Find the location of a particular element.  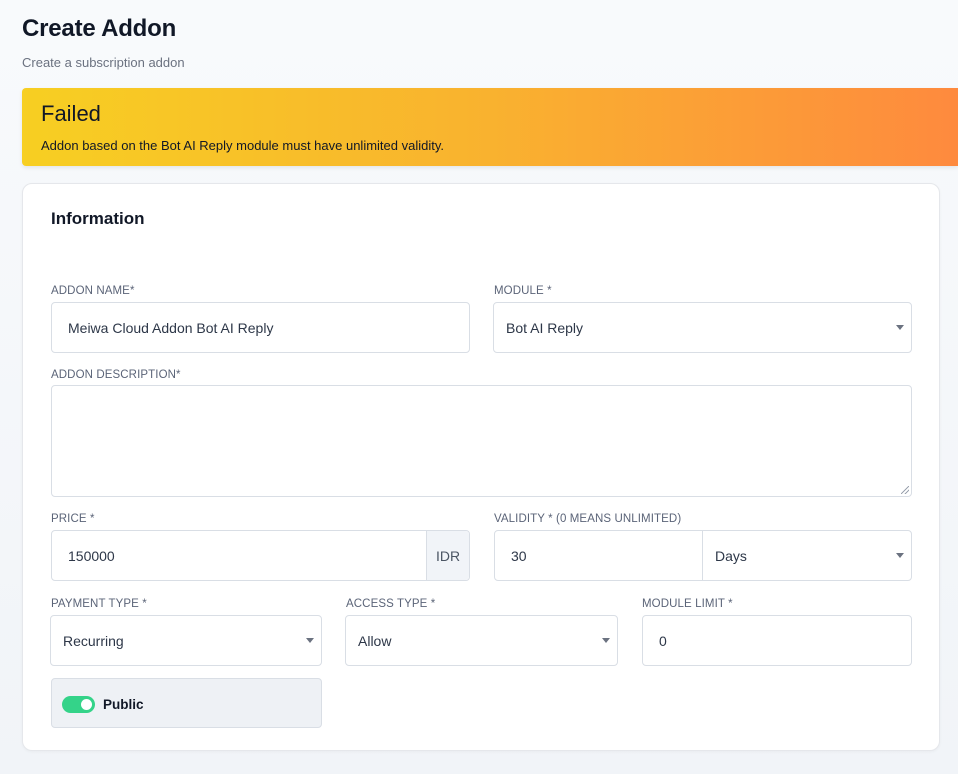

public-toggle-switch is located at coordinates (78, 704).